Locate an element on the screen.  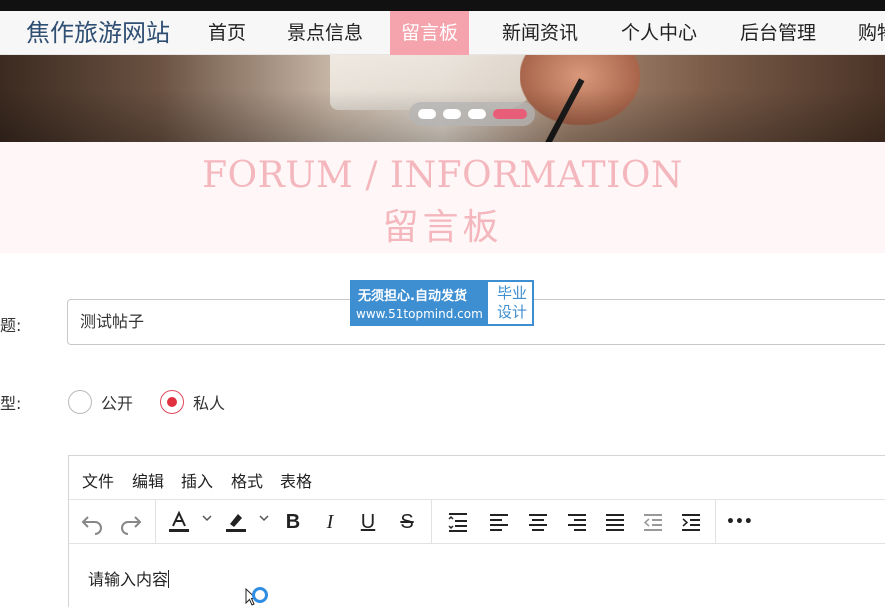
section-title-en: FORUM / INFORMATION is located at coordinates (442, 175).